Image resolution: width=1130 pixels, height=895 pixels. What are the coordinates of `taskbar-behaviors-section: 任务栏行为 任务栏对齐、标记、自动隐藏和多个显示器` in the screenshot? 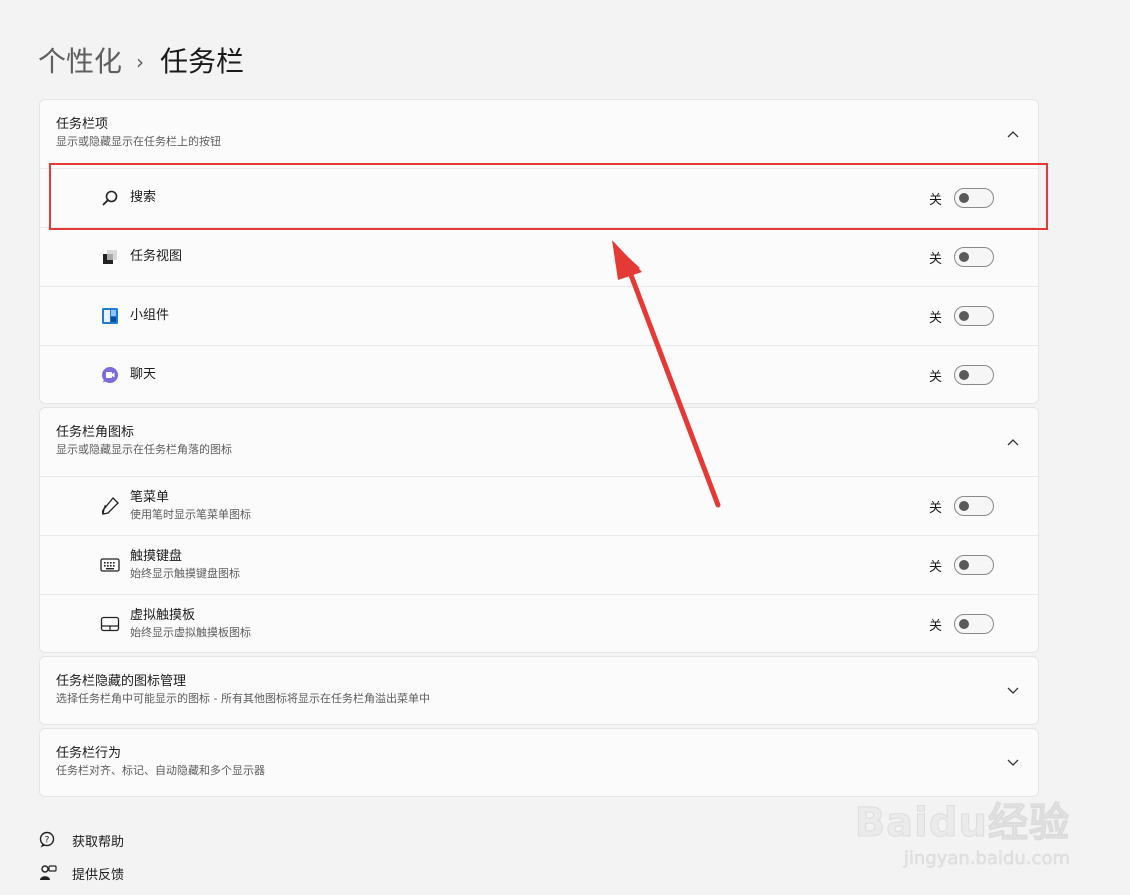 It's located at (539, 762).